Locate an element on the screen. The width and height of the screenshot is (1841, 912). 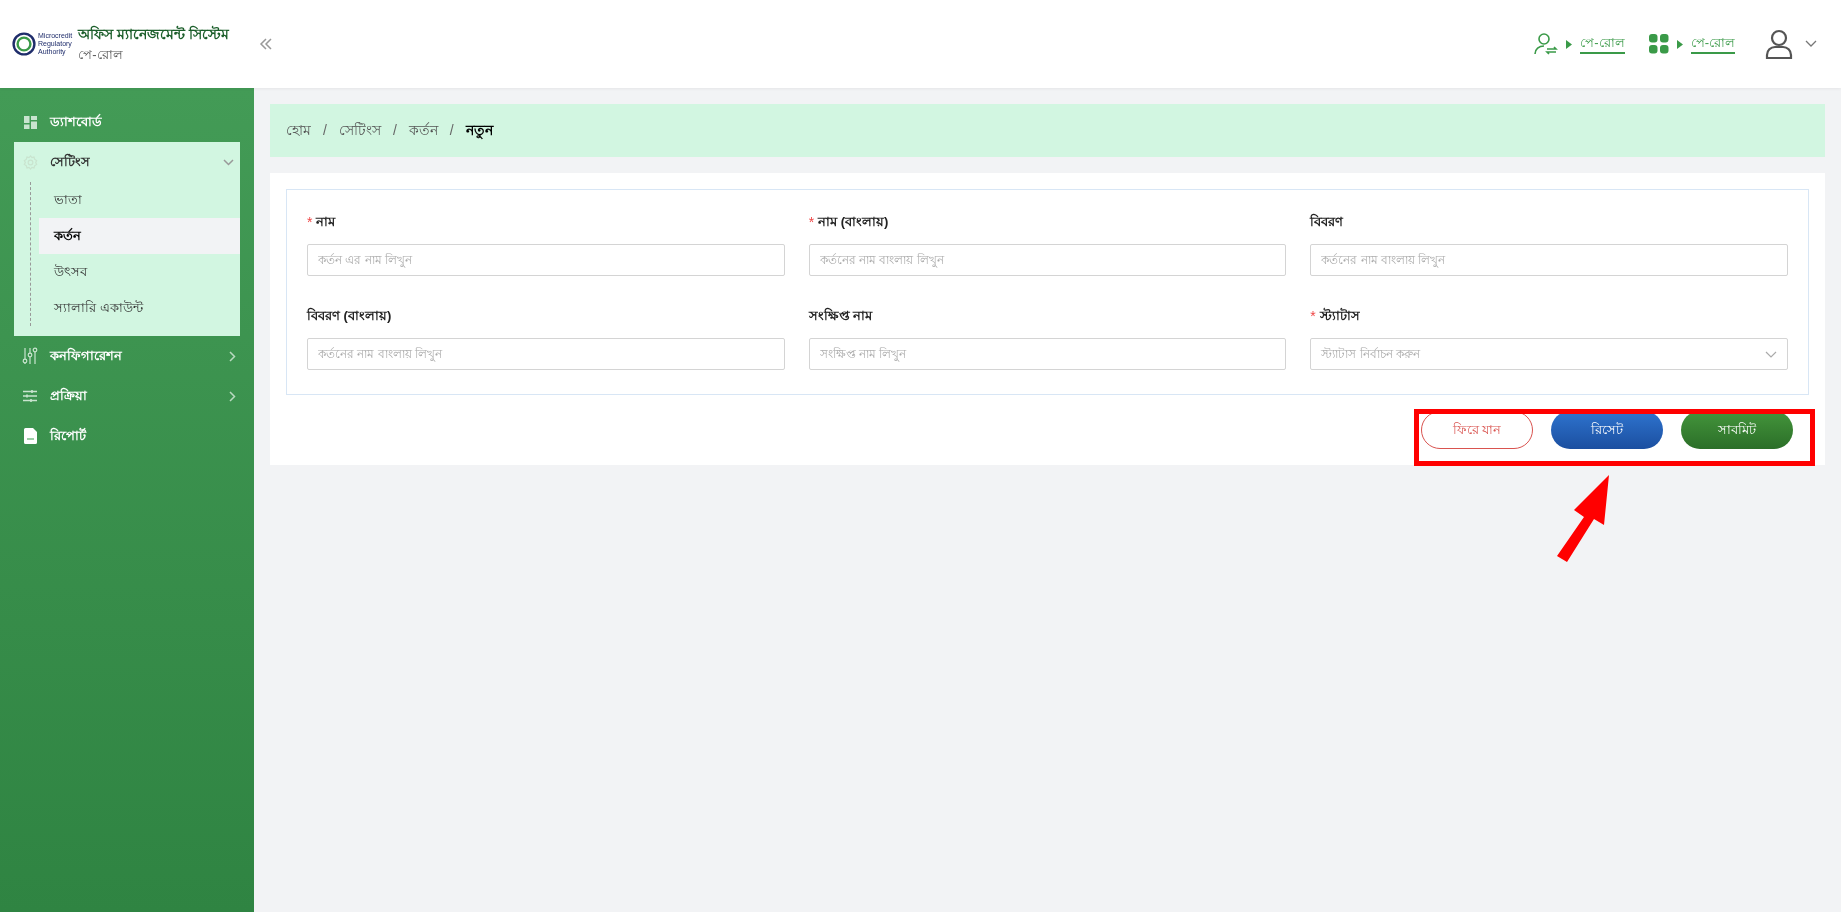
breadcrumb-link: কর্তন is located at coordinates (423, 130).